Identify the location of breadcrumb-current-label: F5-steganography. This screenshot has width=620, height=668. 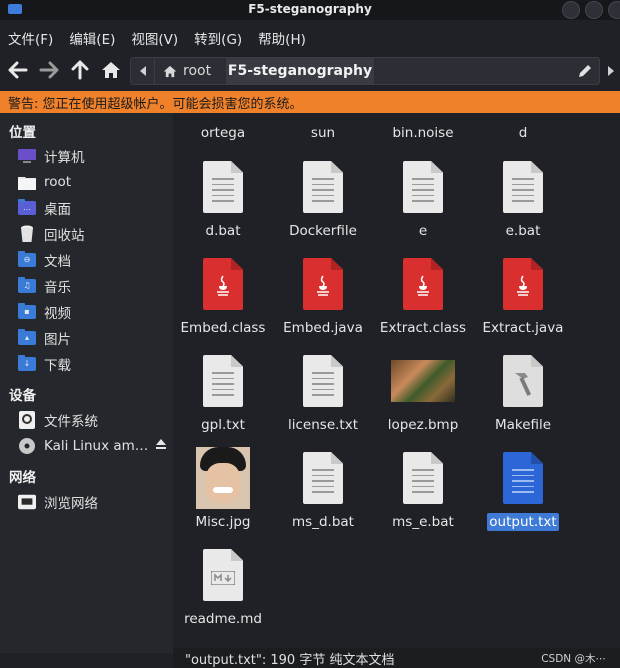
(300, 71).